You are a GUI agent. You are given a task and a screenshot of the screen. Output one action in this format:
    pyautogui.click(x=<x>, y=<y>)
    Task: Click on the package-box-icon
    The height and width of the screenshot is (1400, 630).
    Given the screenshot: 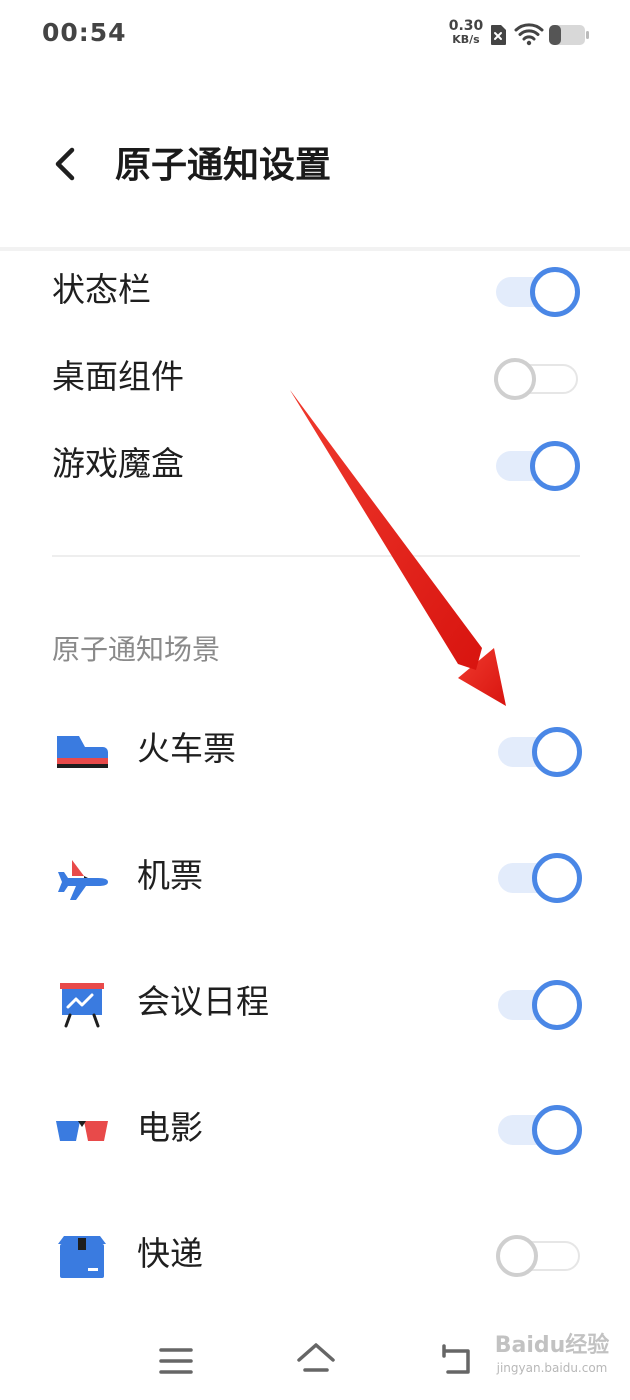 What is the action you would take?
    pyautogui.click(x=82, y=1257)
    